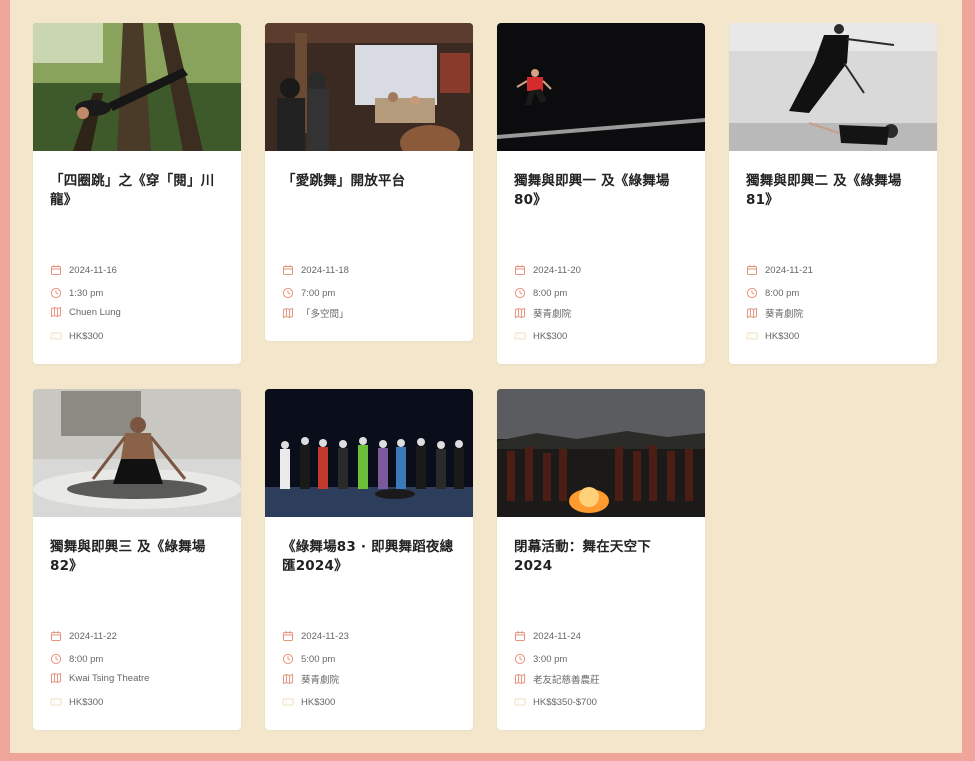 The width and height of the screenshot is (975, 761). I want to click on event-venue: Chuen Lung, so click(95, 312).